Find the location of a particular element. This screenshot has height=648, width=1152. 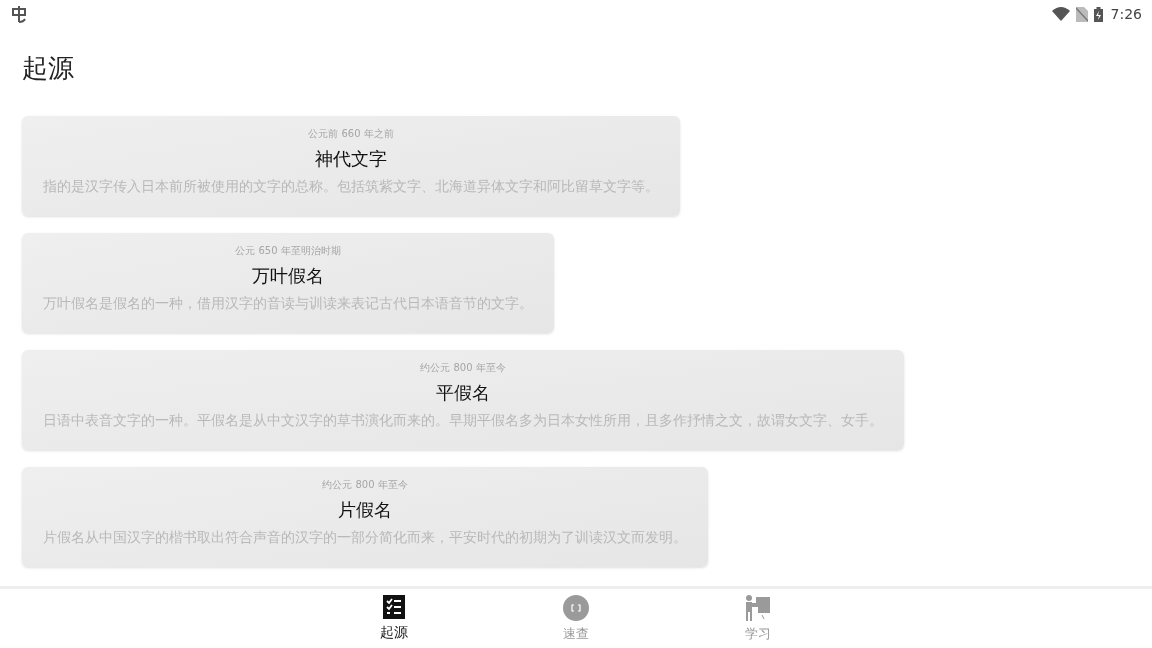

era-title: 神代文字 is located at coordinates (351, 159).